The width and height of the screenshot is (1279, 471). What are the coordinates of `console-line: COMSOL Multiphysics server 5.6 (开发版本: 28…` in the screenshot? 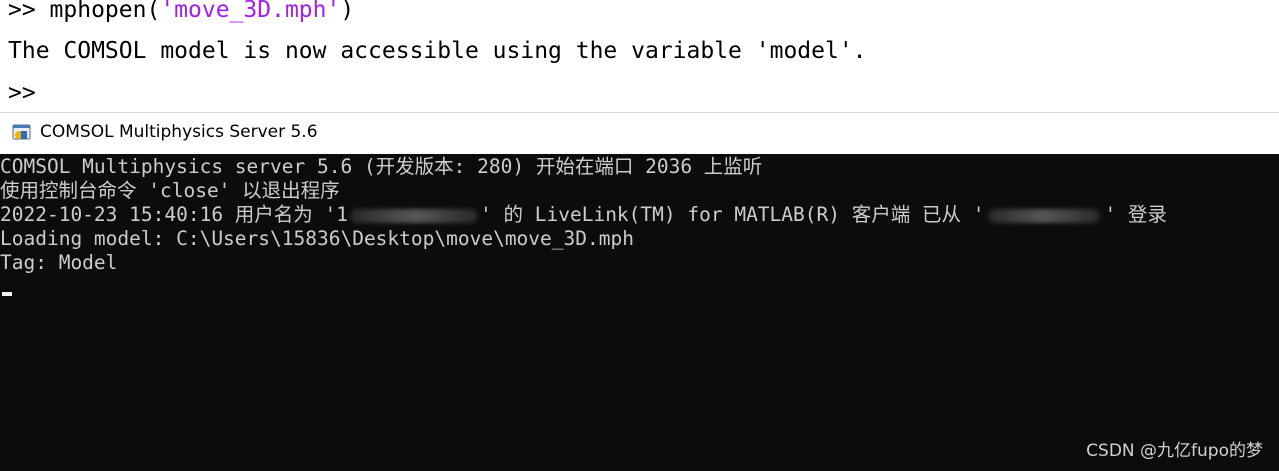 It's located at (381, 166).